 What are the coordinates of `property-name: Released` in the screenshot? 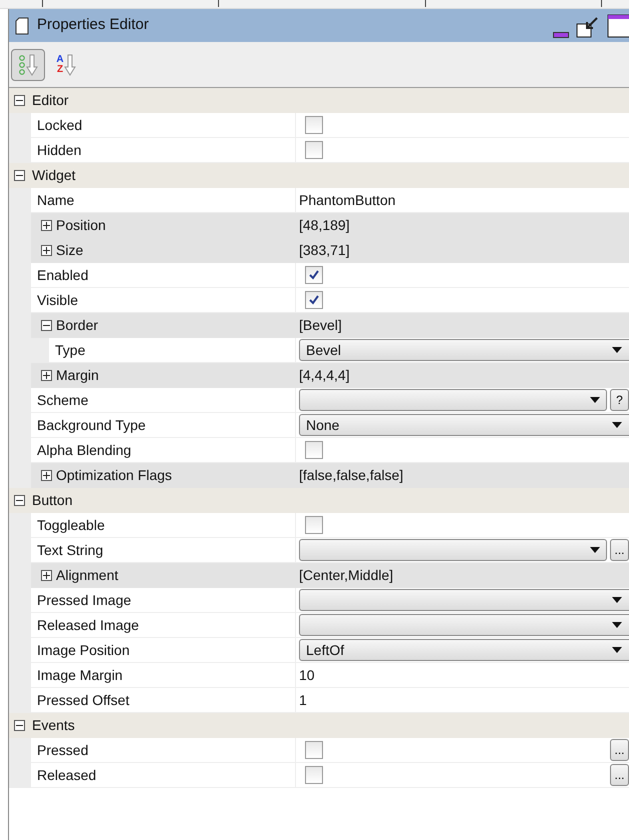 It's located at (66, 775).